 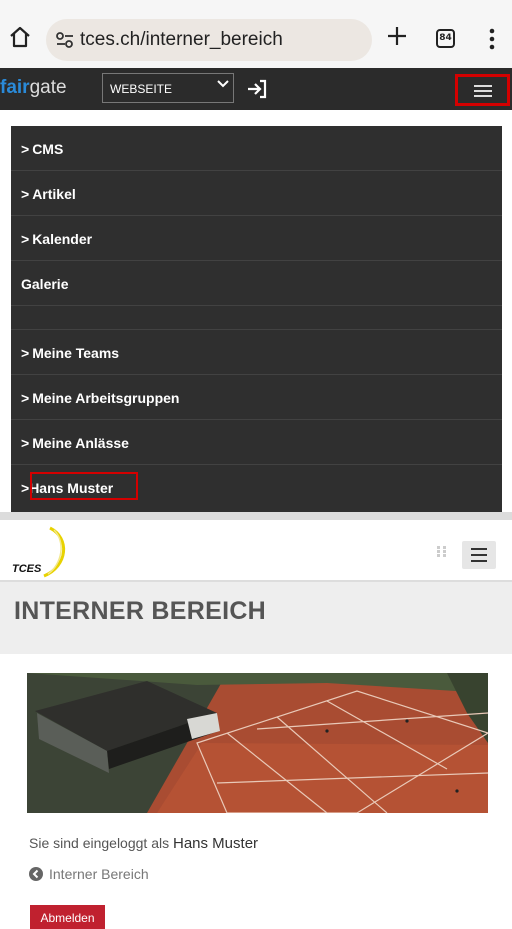 I want to click on user-name: Hans Muster, so click(x=216, y=843).